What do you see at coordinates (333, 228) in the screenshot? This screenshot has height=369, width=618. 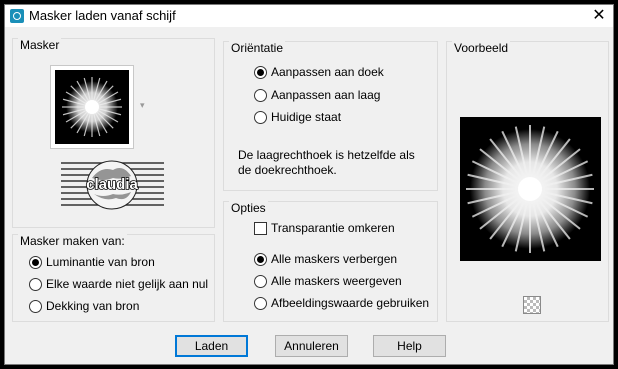 I see `invert-transparency-label: Transparantie omkeren` at bounding box center [333, 228].